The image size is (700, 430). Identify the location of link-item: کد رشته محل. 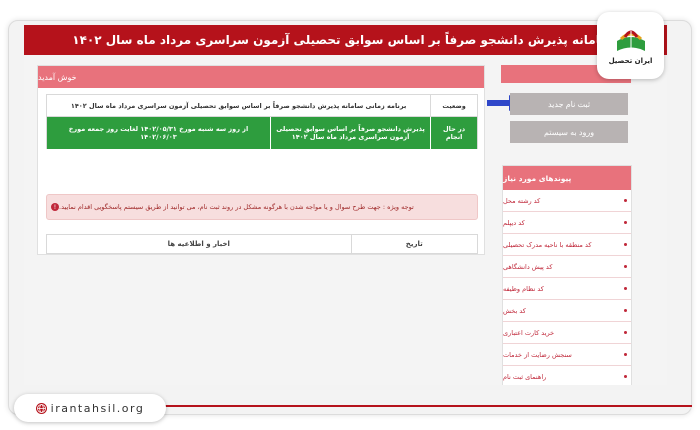
(567, 201).